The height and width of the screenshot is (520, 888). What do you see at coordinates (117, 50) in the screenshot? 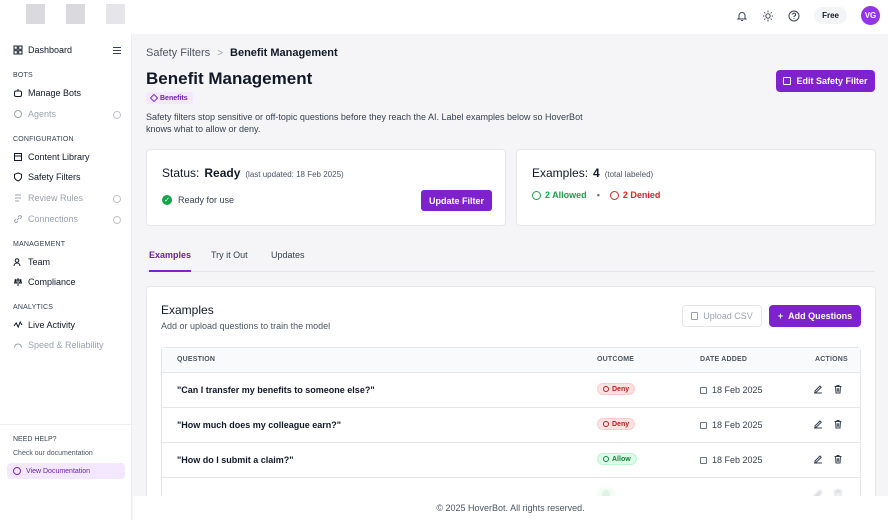
I see `menu-toggle-icon` at bounding box center [117, 50].